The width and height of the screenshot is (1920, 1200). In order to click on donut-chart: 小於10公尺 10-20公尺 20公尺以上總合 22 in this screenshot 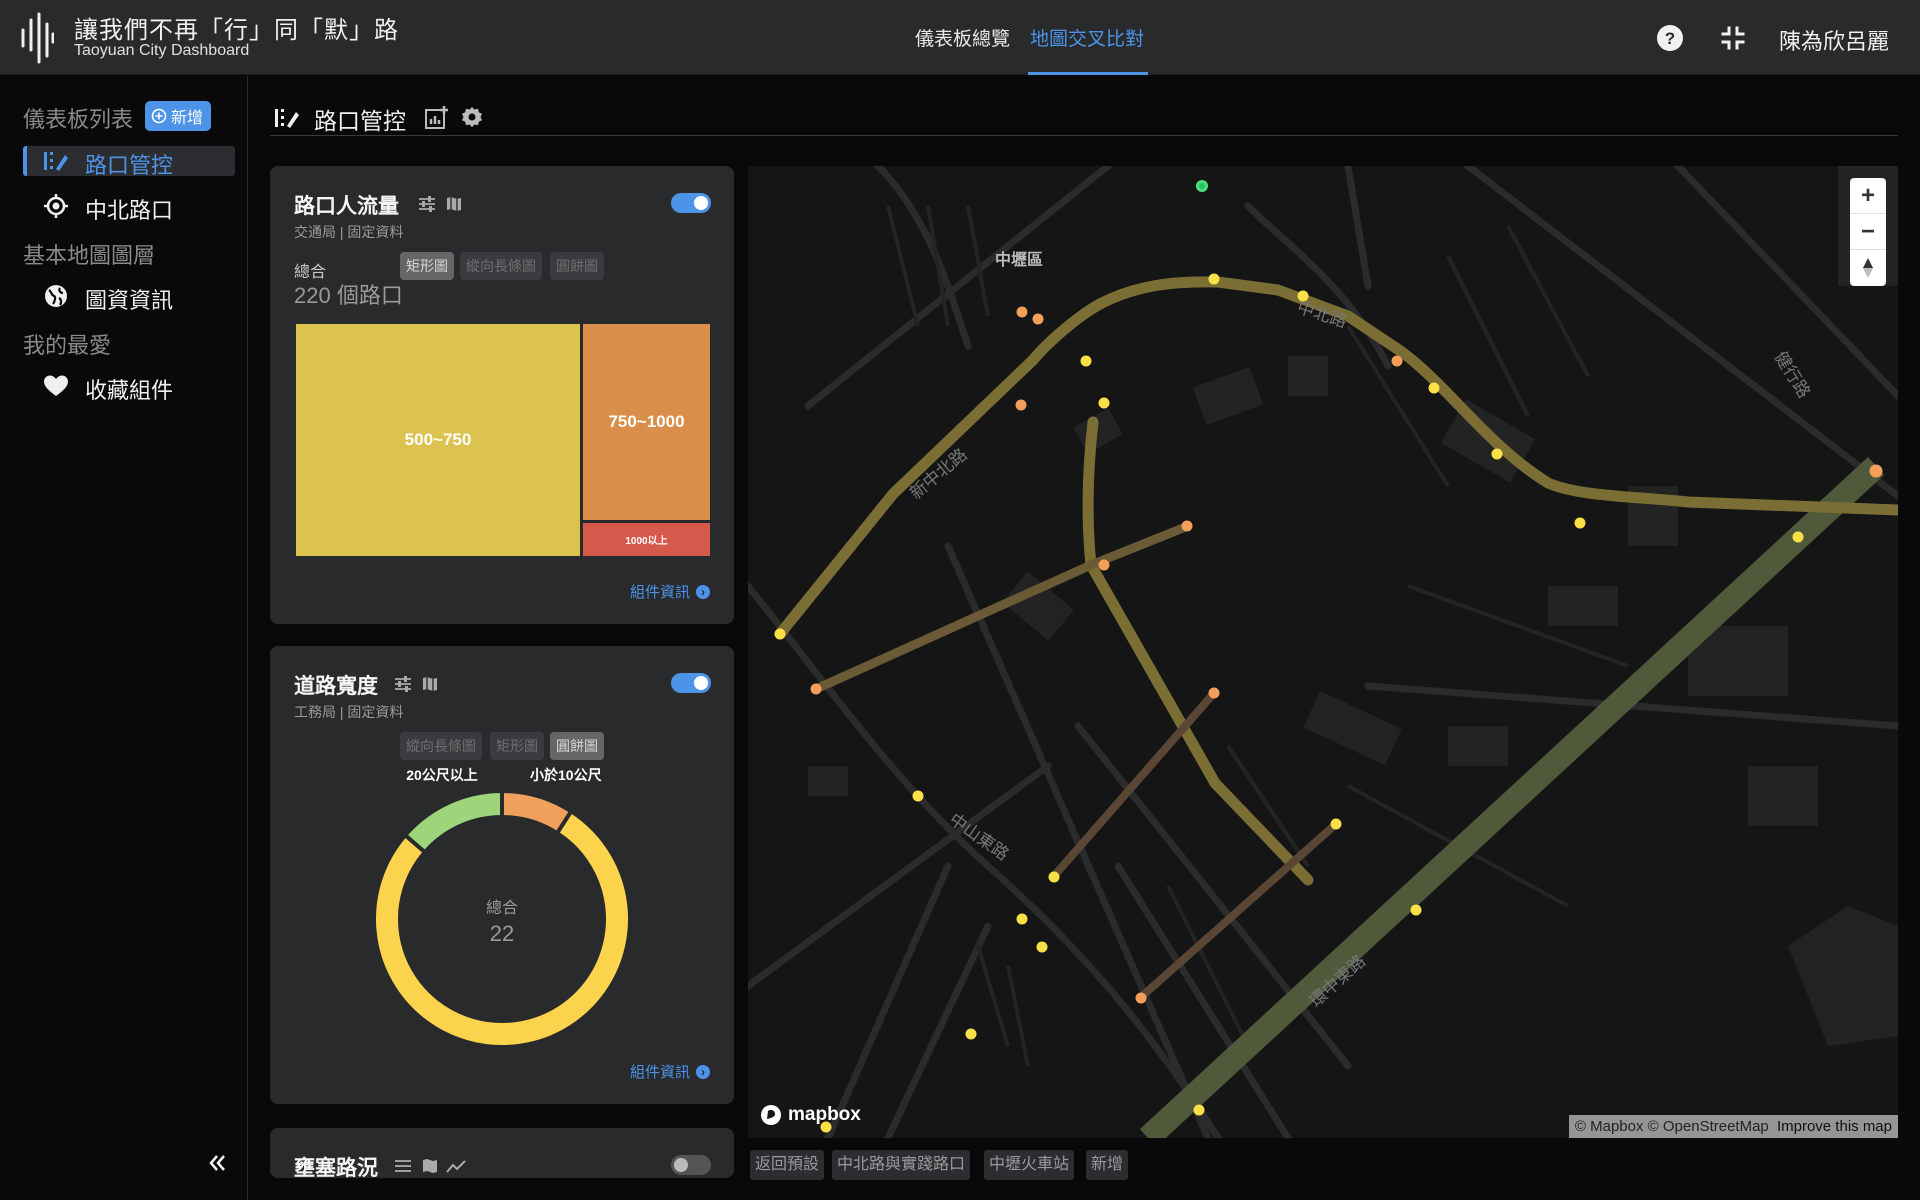, I will do `click(502, 910)`.